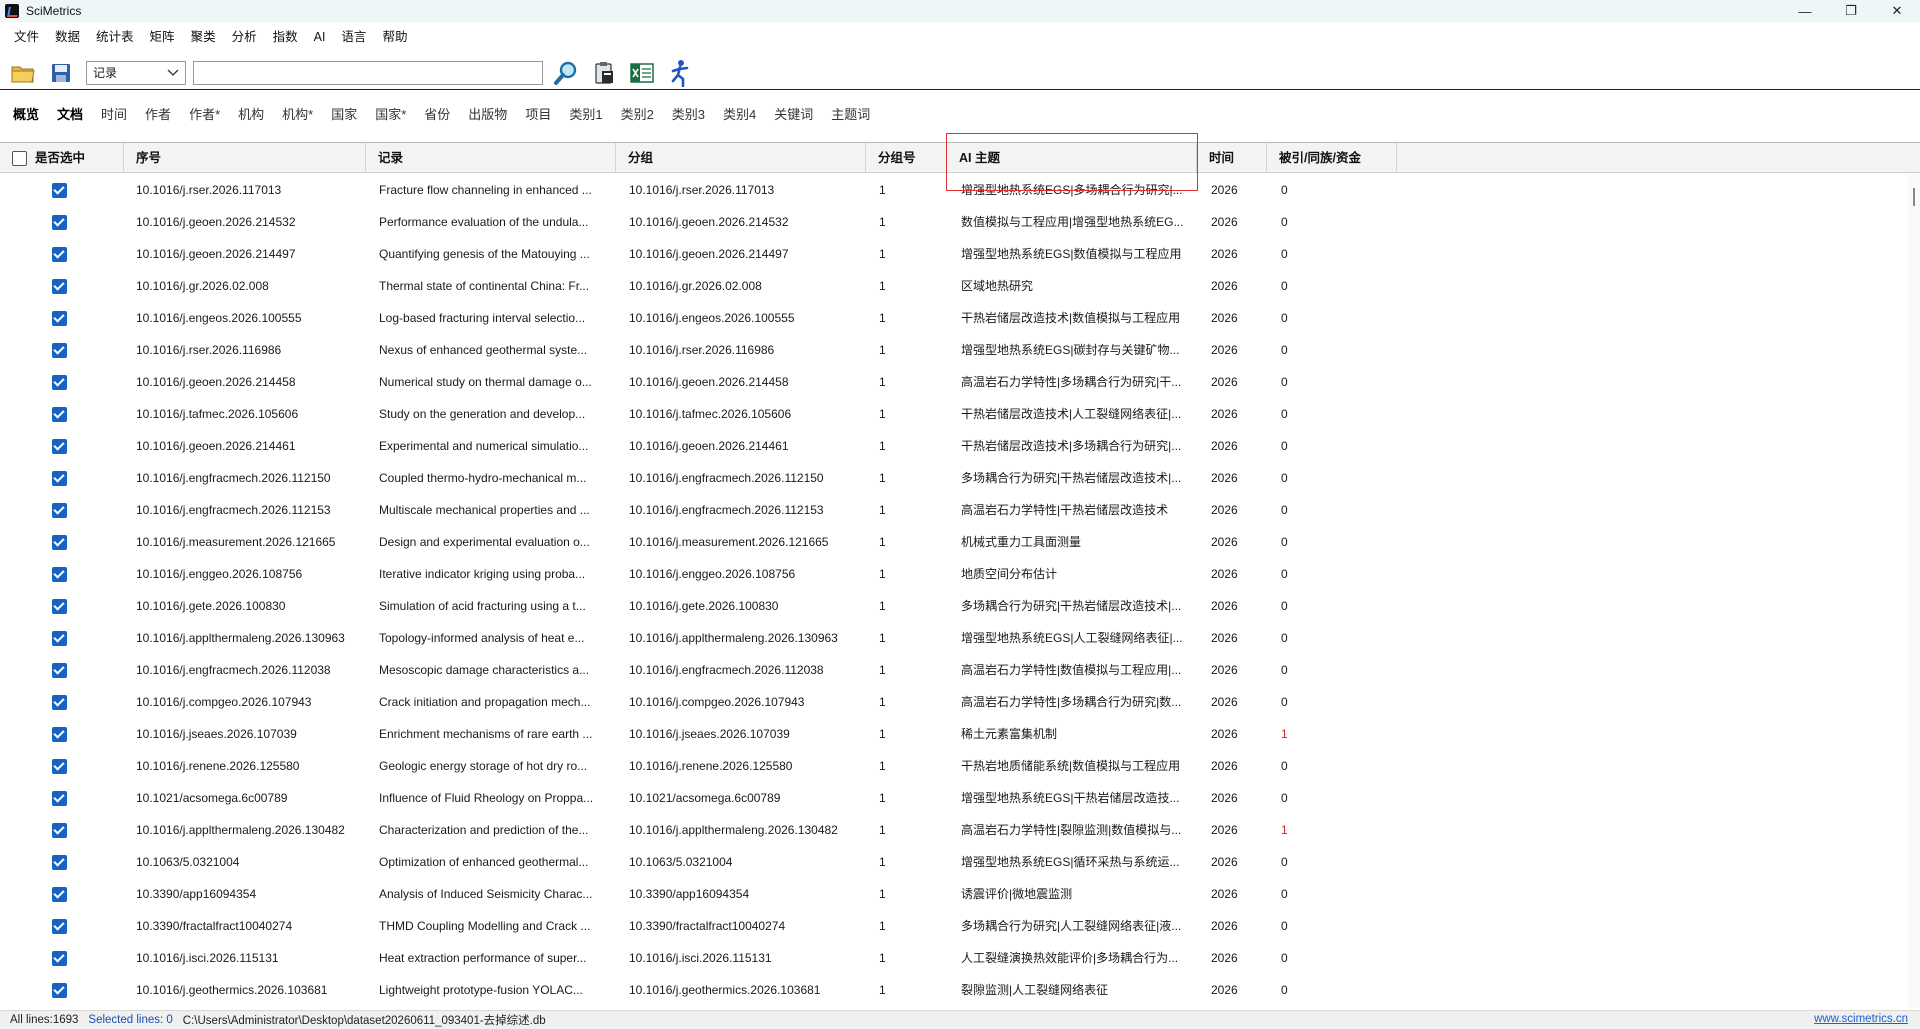 The width and height of the screenshot is (1920, 1029). Describe the element at coordinates (26, 37) in the screenshot. I see `menu-file: 文件` at that location.